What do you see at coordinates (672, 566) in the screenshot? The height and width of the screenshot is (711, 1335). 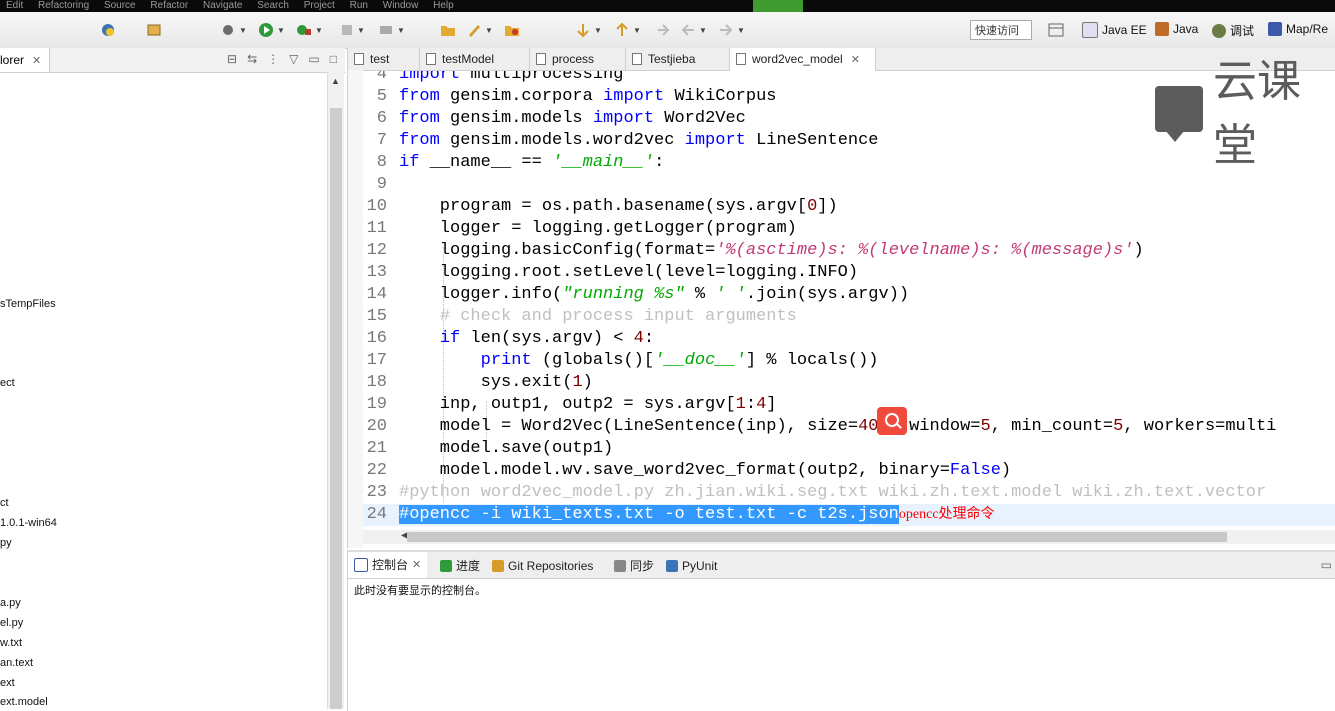 I see `pyunit-icon` at bounding box center [672, 566].